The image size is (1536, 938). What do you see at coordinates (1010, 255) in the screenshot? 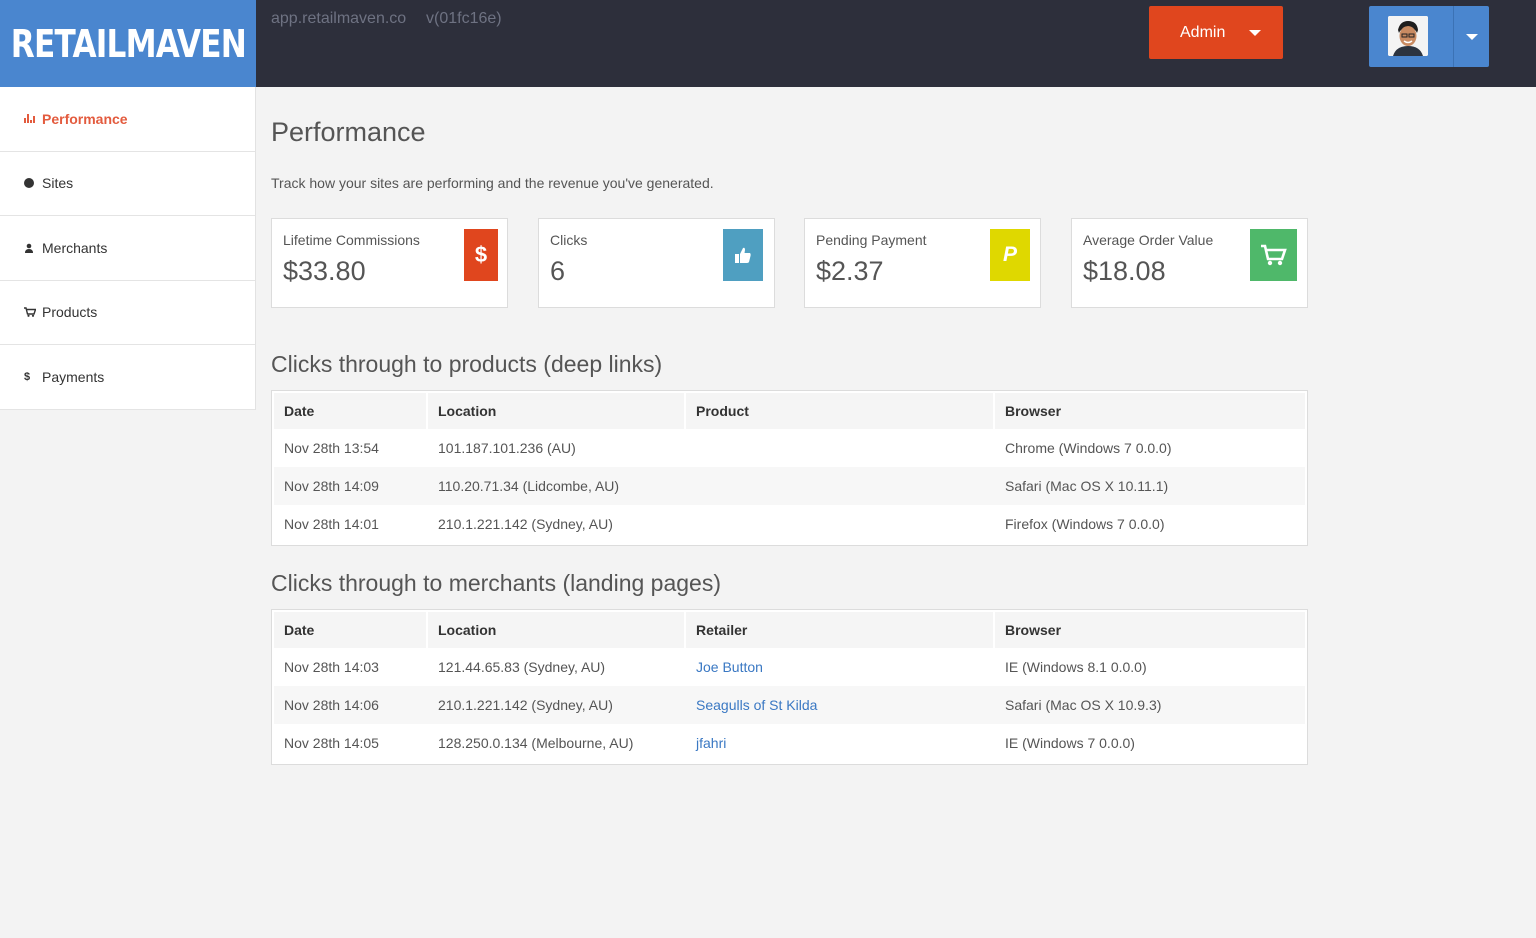
I see `paypal-icon: P` at bounding box center [1010, 255].